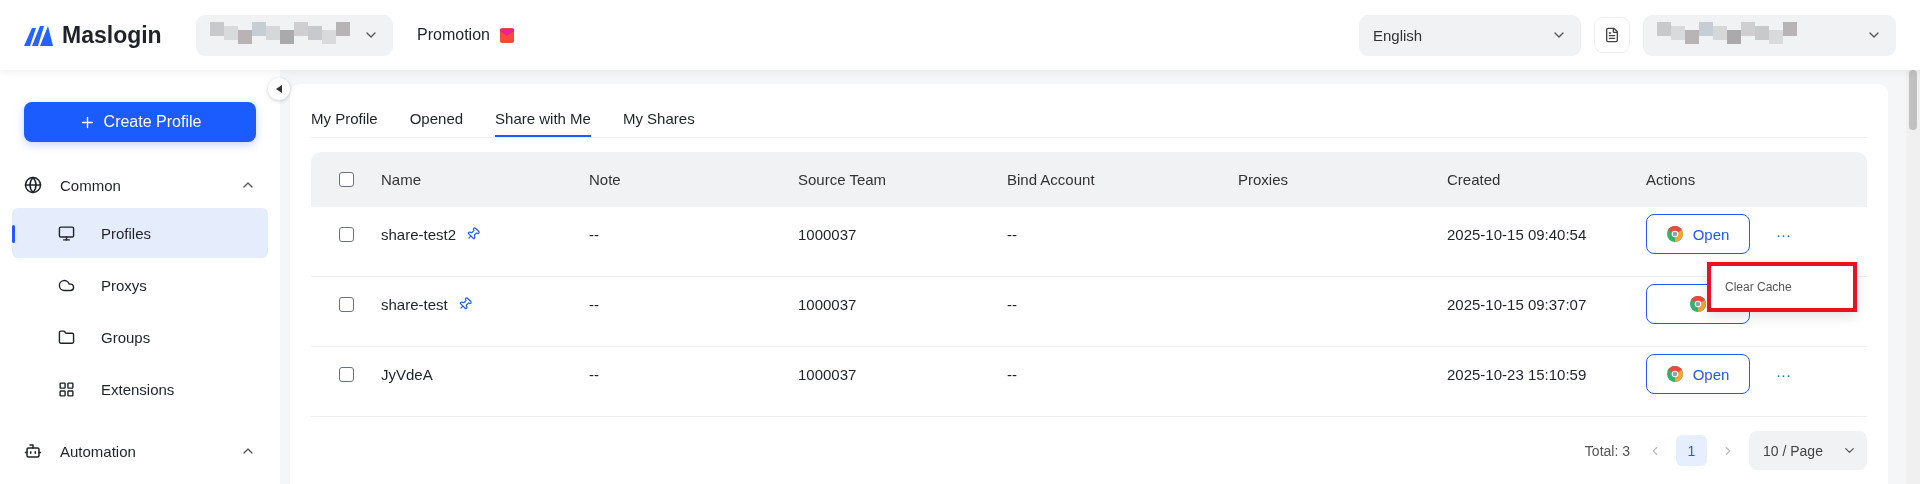 The width and height of the screenshot is (1920, 484). Describe the element at coordinates (33, 451) in the screenshot. I see `robot-icon` at that location.